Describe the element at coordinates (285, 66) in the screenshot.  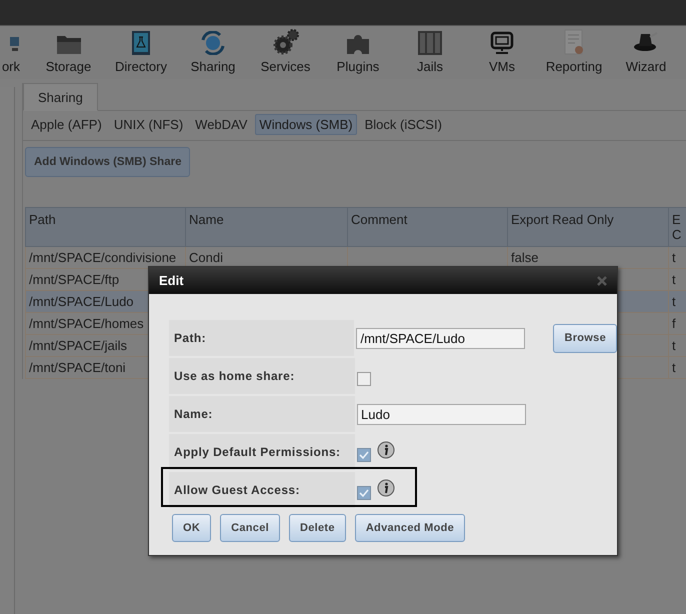
I see `nav-item: Services` at that location.